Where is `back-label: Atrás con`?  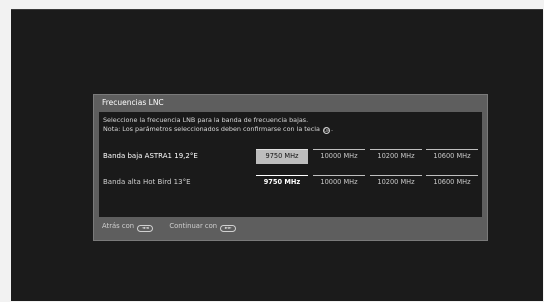
back-label: Atrás con is located at coordinates (118, 226).